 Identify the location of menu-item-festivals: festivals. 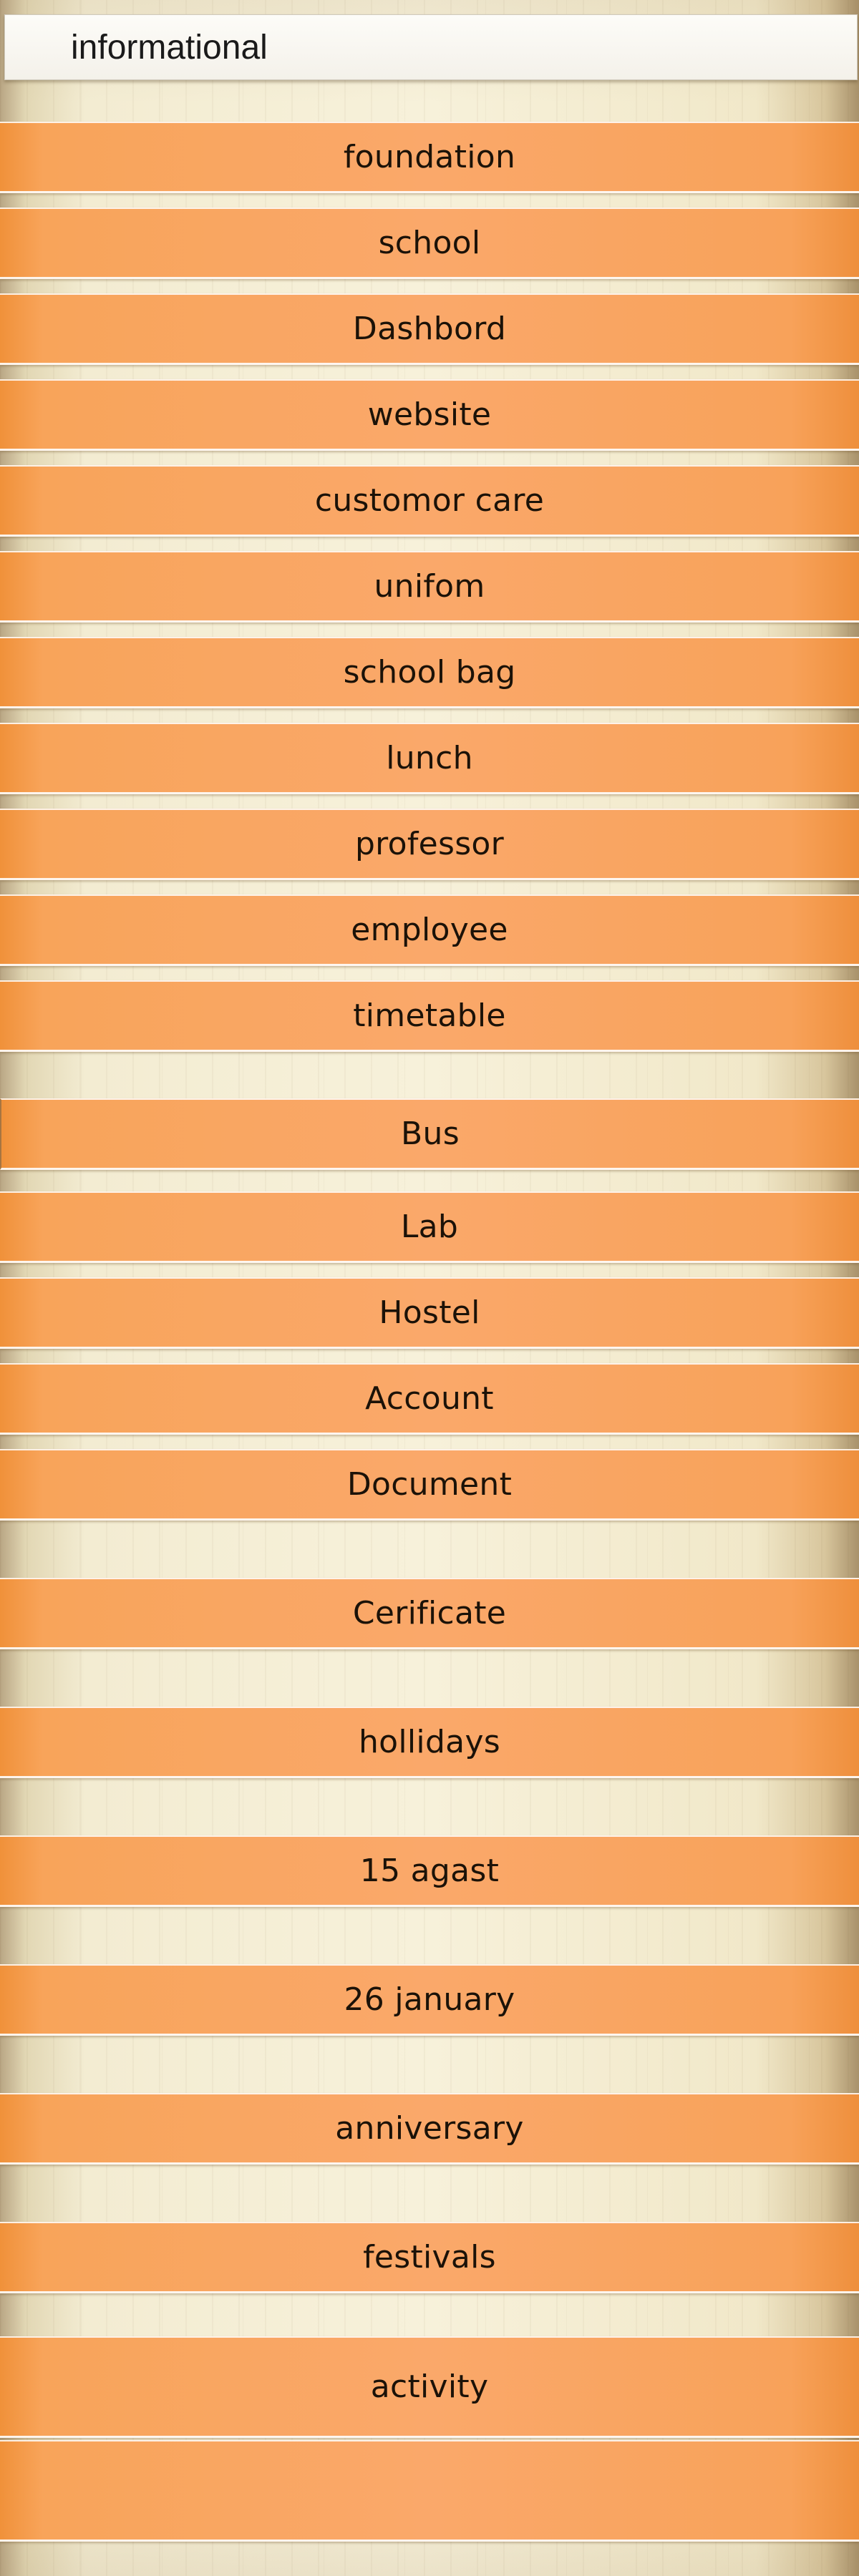
(429, 2257).